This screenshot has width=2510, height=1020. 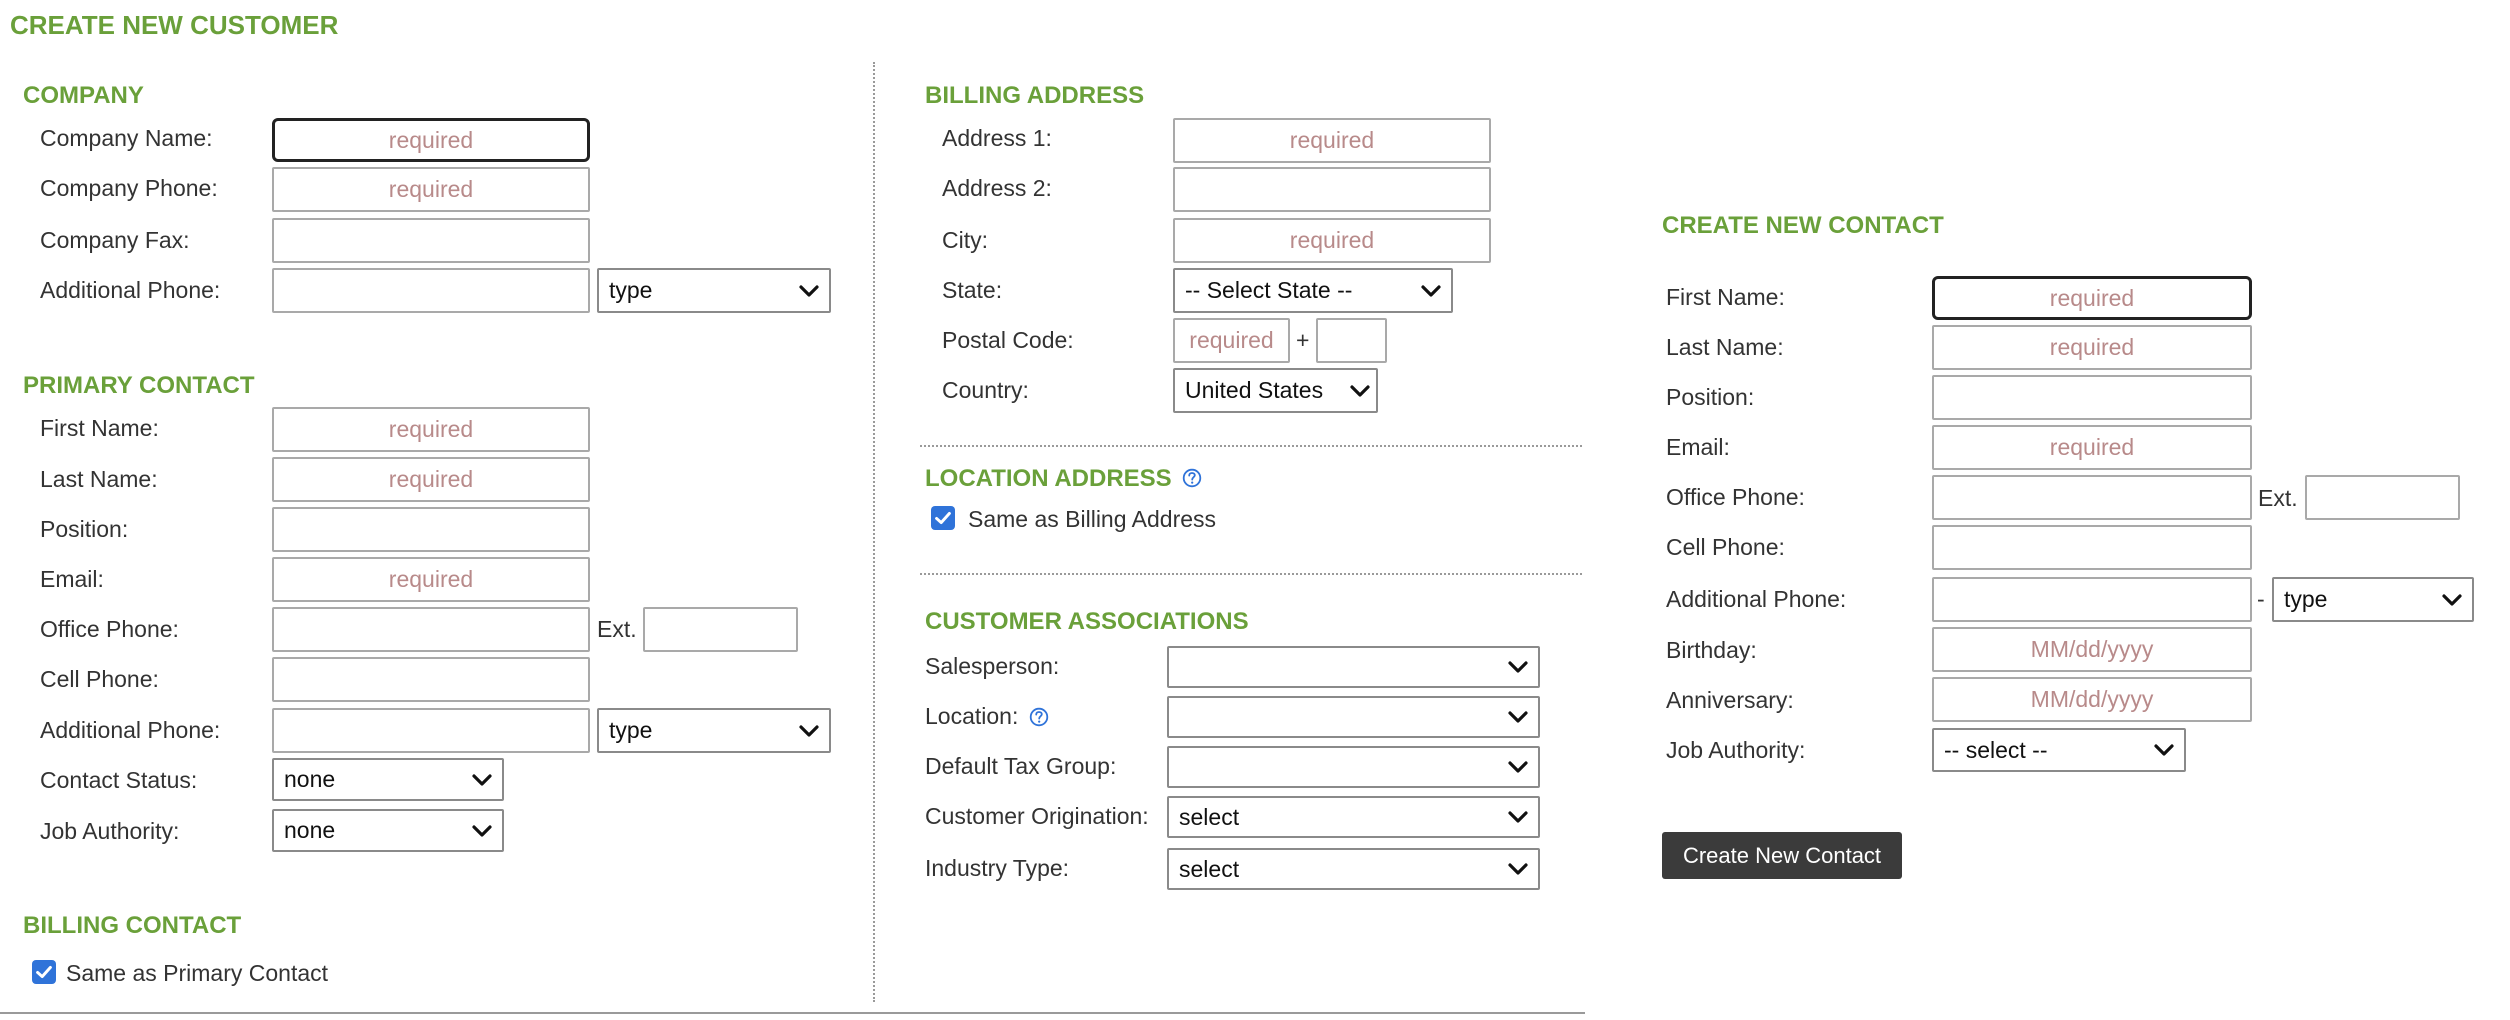 I want to click on country-select: United States, so click(x=1275, y=390).